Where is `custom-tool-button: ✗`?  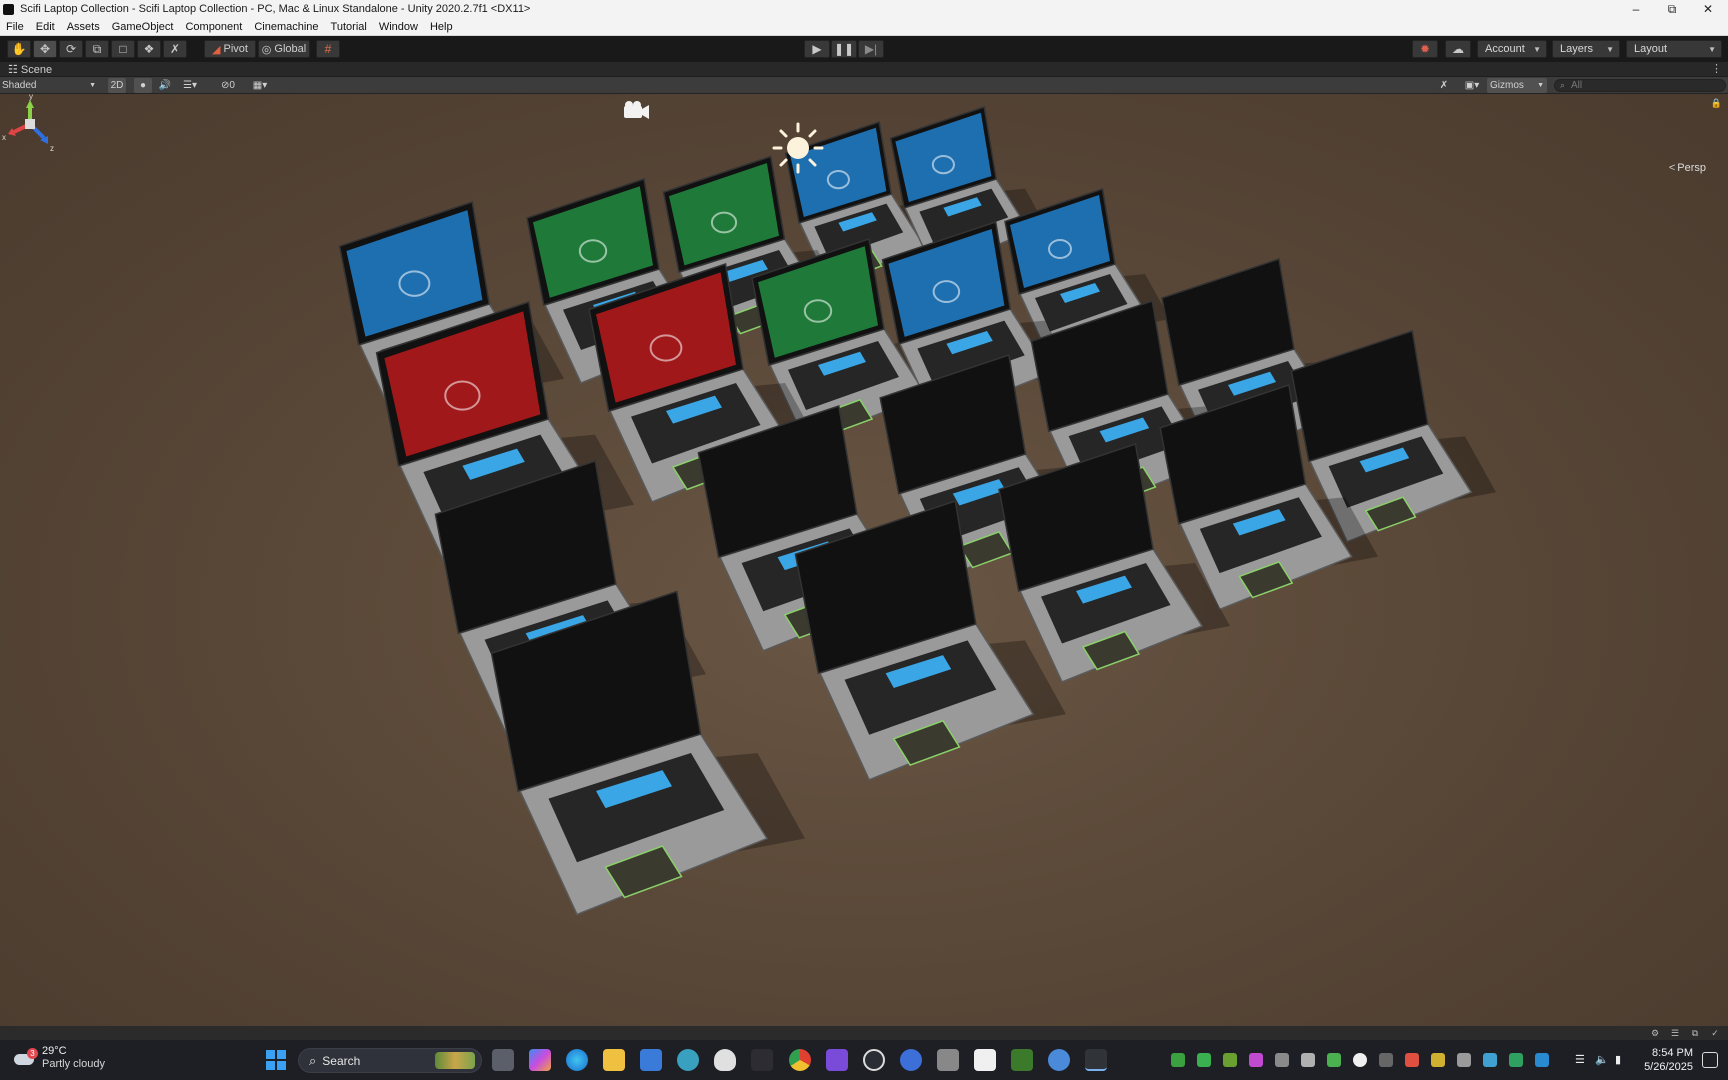
custom-tool-button: ✗ is located at coordinates (175, 49).